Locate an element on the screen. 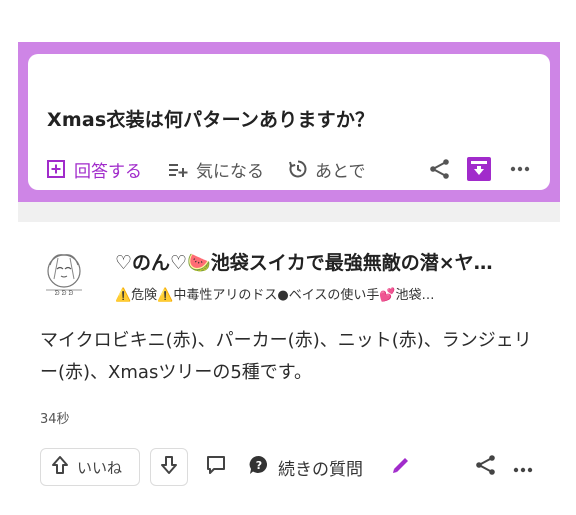  comment-icon is located at coordinates (216, 467).